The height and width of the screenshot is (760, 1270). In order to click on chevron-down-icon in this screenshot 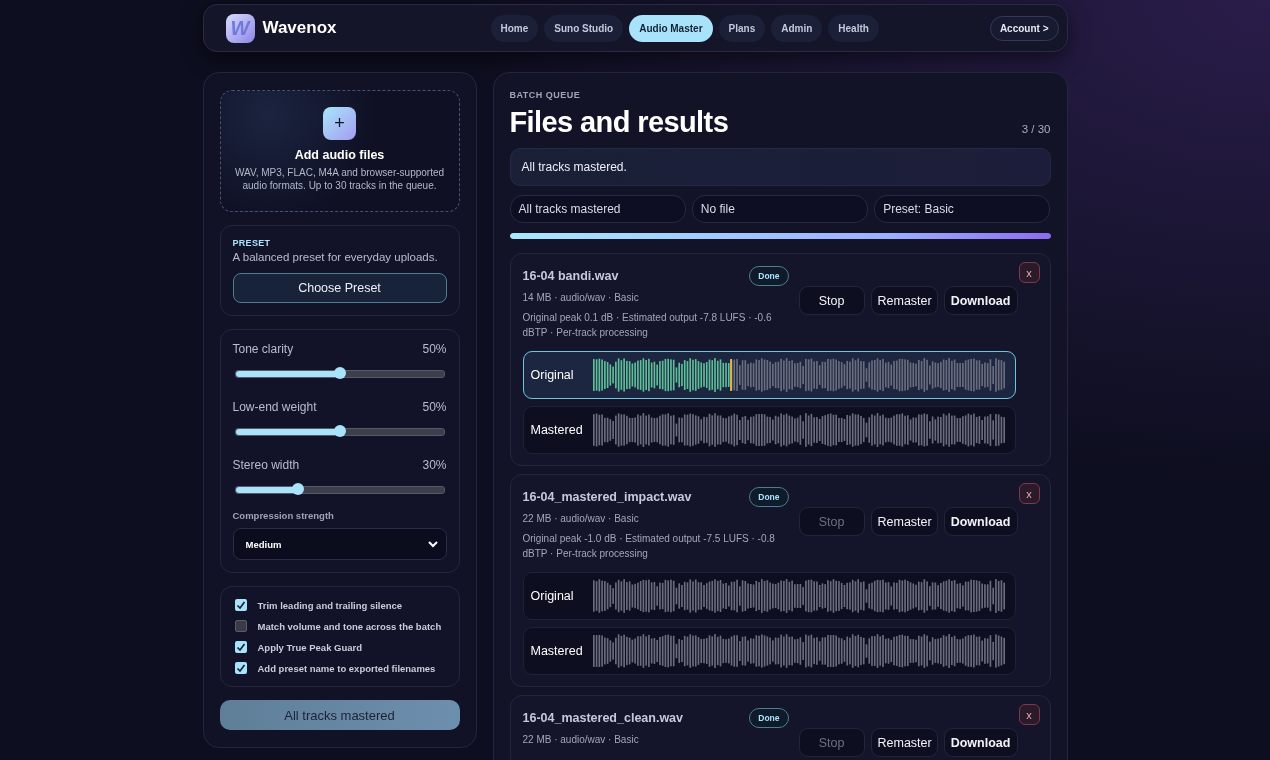, I will do `click(432, 544)`.